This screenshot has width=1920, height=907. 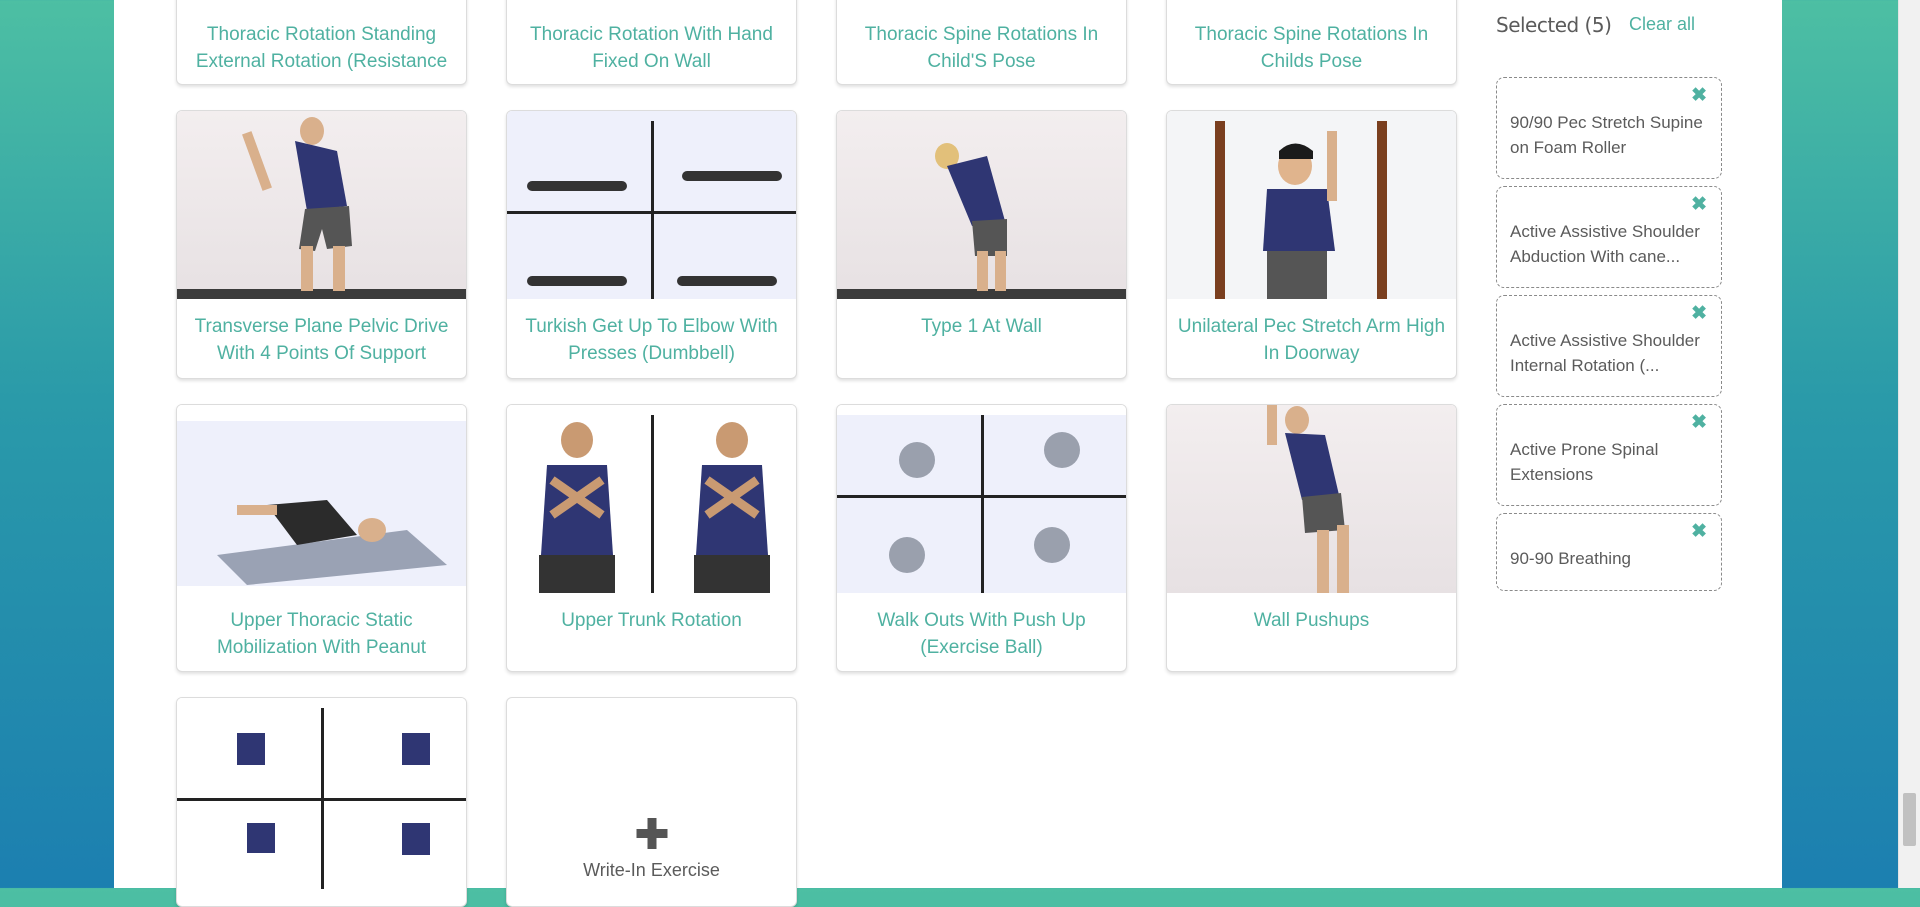 What do you see at coordinates (651, 620) in the screenshot?
I see `exercise-title: Upper Trunk Rotation` at bounding box center [651, 620].